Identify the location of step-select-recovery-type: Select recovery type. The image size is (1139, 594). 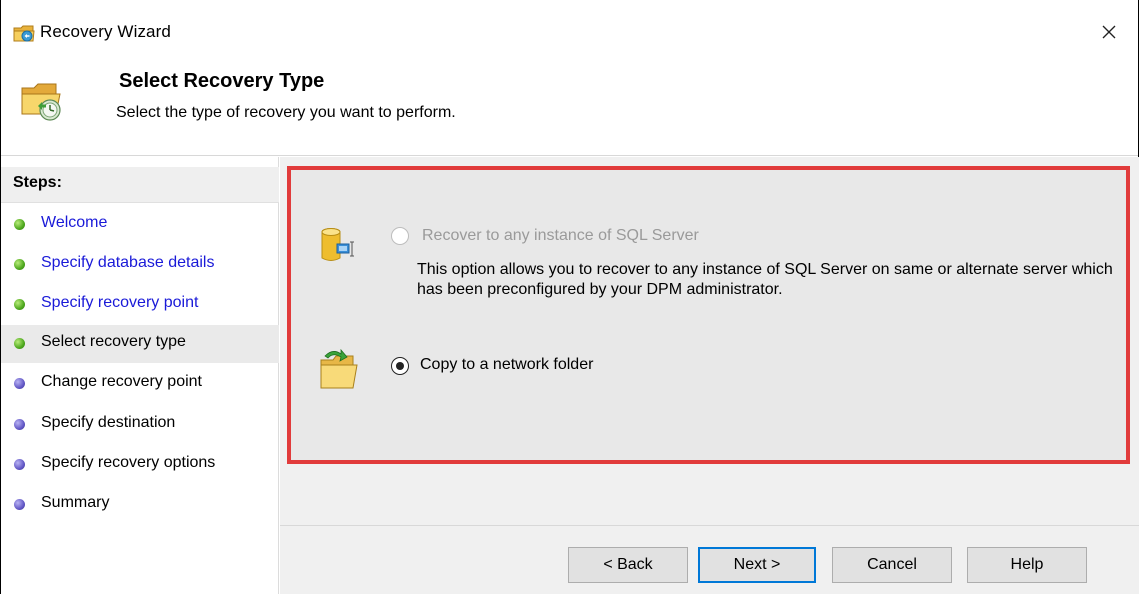
(140, 344).